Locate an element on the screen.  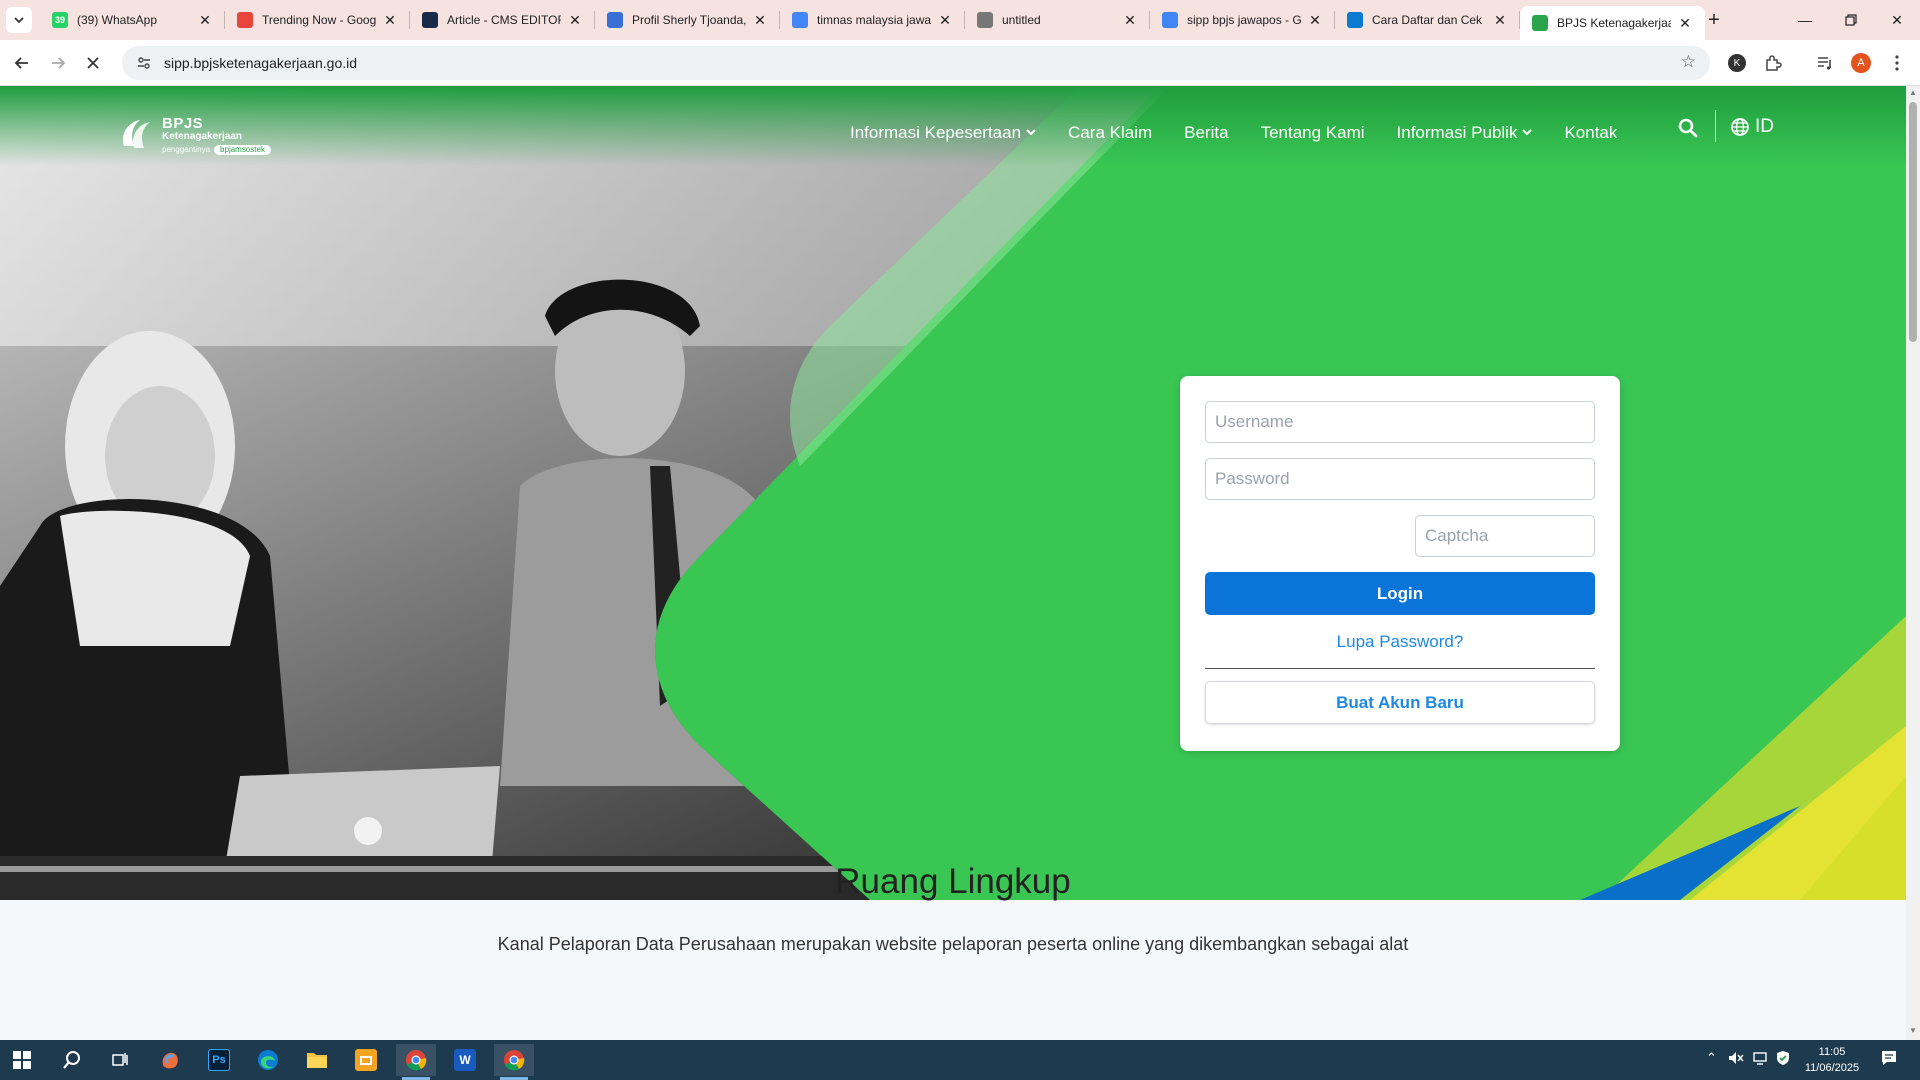
network-icon is located at coordinates (1760, 1059).